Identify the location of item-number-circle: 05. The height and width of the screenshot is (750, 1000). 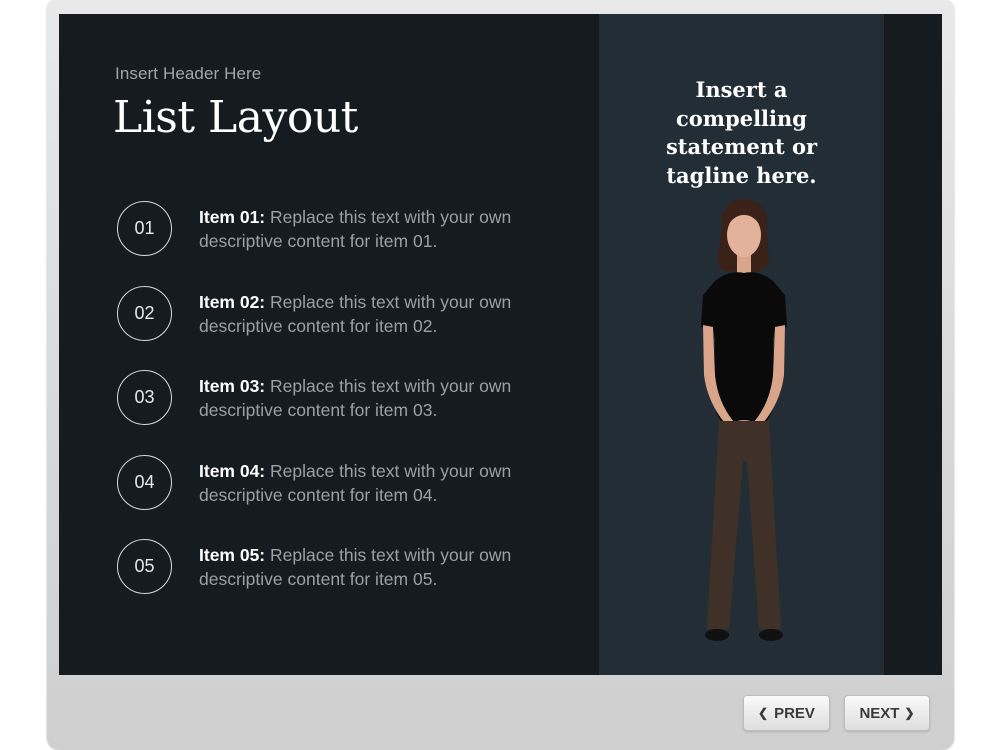
(144, 566).